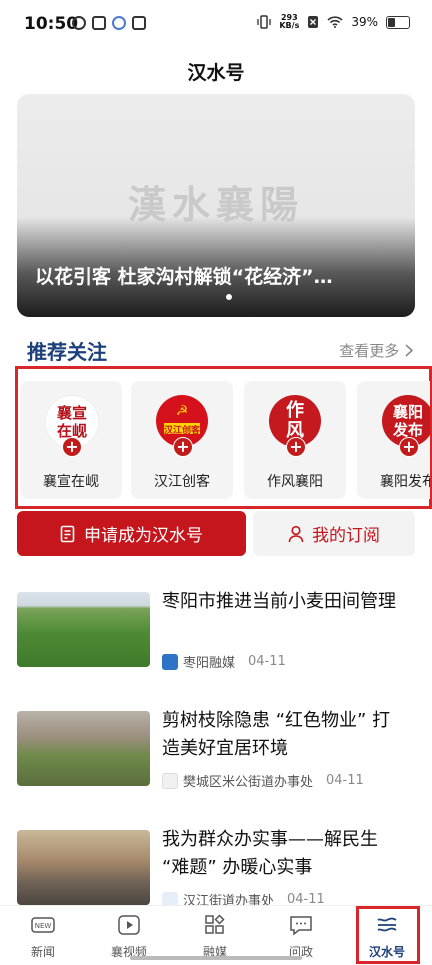  Describe the element at coordinates (248, 782) in the screenshot. I see `news-source: 樊城区米公街道办事处` at that location.